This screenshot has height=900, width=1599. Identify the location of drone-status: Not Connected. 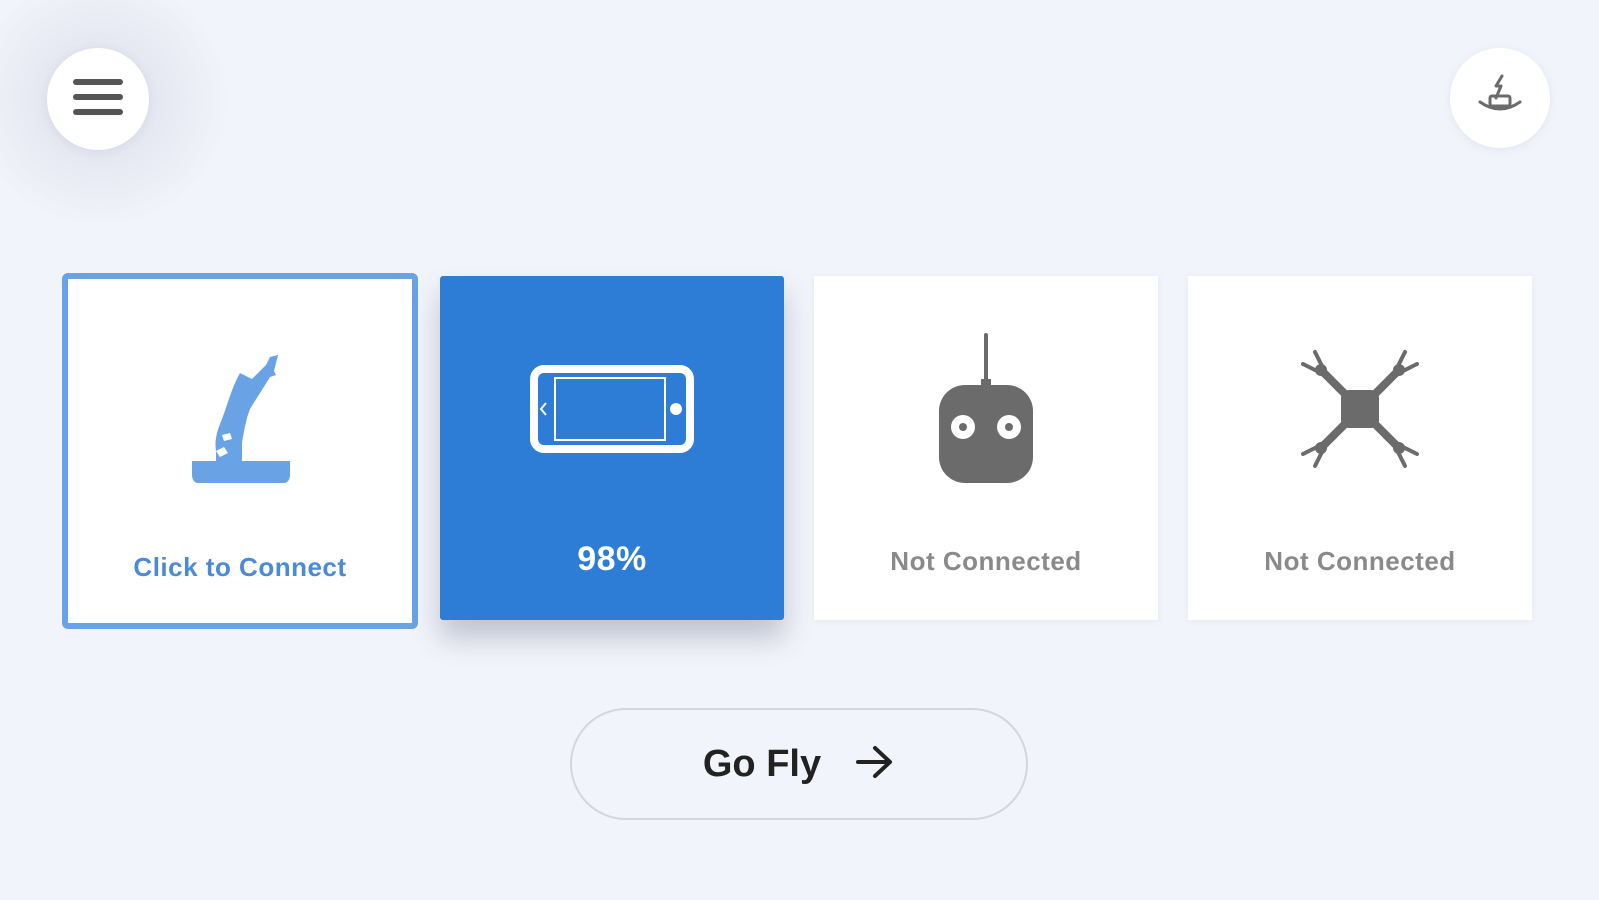
(1360, 561).